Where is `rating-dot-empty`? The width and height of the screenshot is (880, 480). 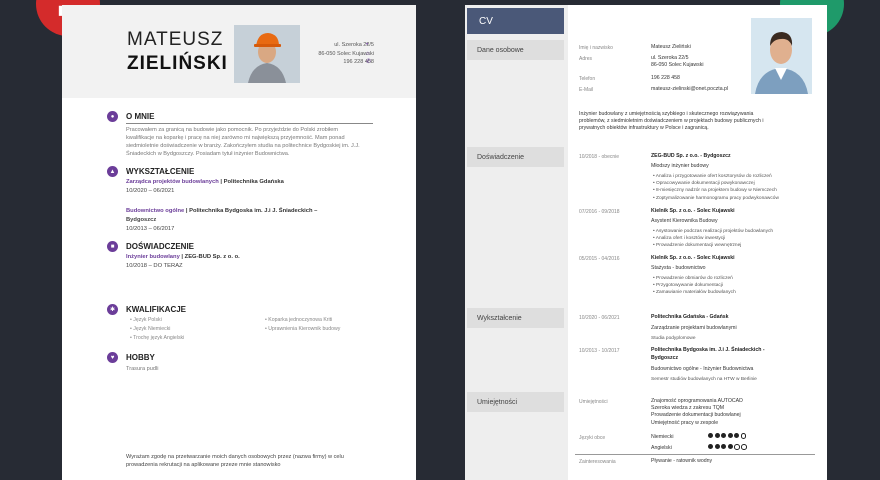
rating-dot-empty is located at coordinates (743, 436).